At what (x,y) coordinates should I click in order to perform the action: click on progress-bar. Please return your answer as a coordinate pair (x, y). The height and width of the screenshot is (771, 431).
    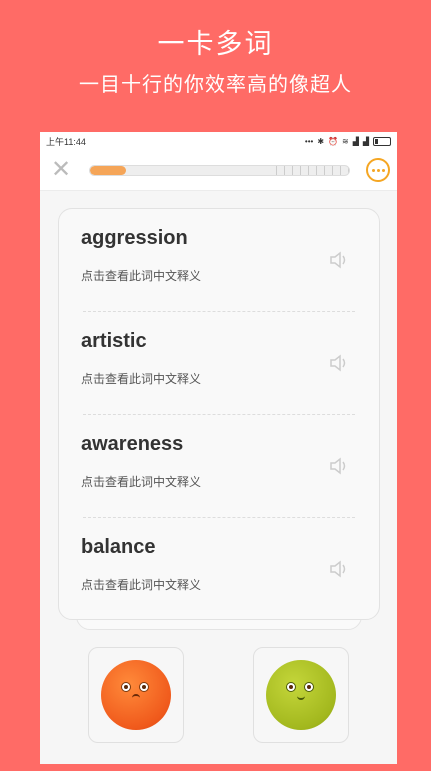
    Looking at the image, I should click on (219, 170).